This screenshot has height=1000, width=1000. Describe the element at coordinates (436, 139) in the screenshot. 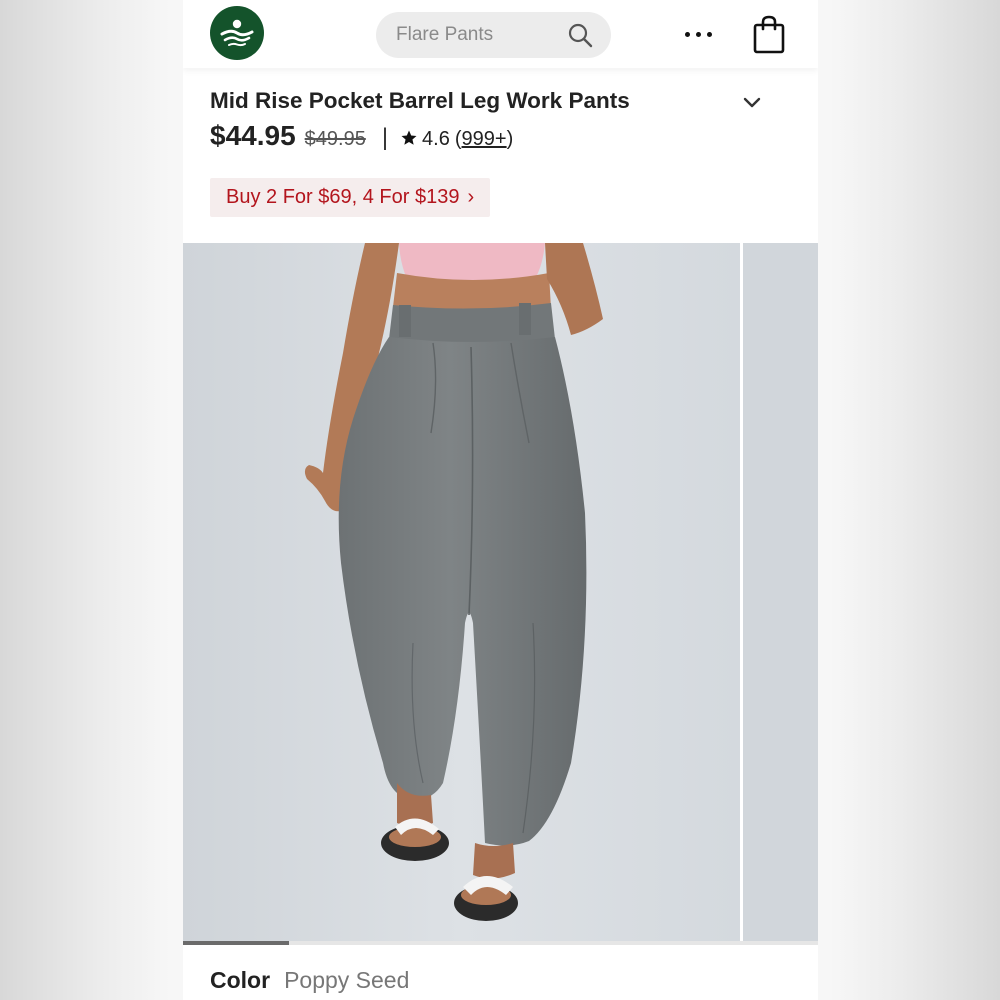

I see `rating-value: 4.6` at that location.